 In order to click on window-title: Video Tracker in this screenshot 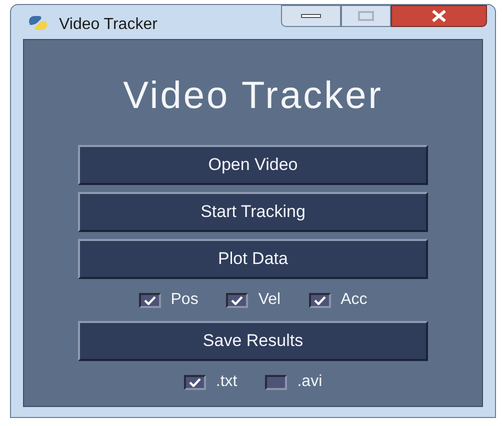, I will do `click(108, 25)`.